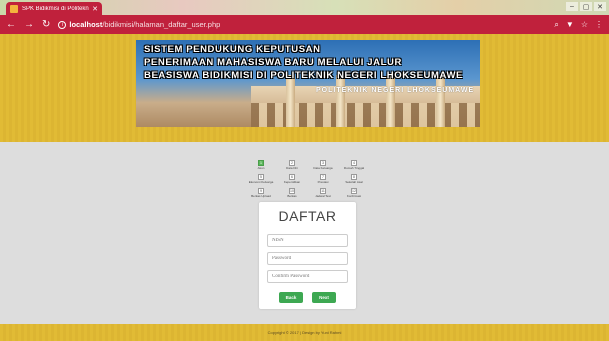 Image resolution: width=609 pixels, height=341 pixels. What do you see at coordinates (232, 49) in the screenshot?
I see `banner-title-line-1: SISTEM PENDUKUNG KEPUTUSAN` at bounding box center [232, 49].